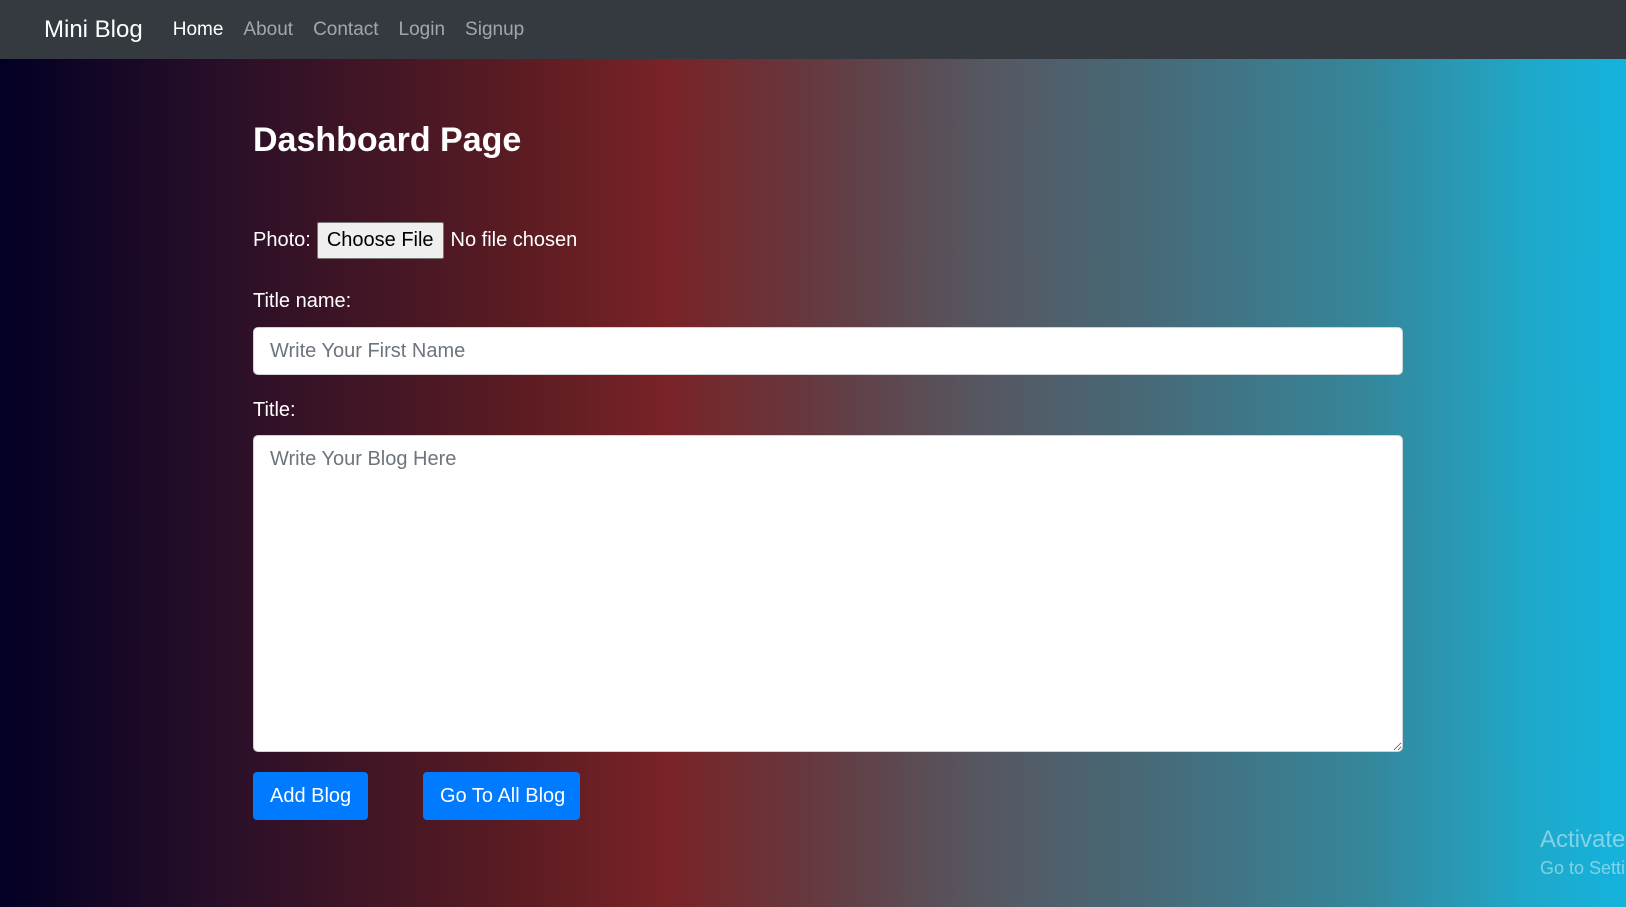  I want to click on nav-link-contact: Contact, so click(345, 30).